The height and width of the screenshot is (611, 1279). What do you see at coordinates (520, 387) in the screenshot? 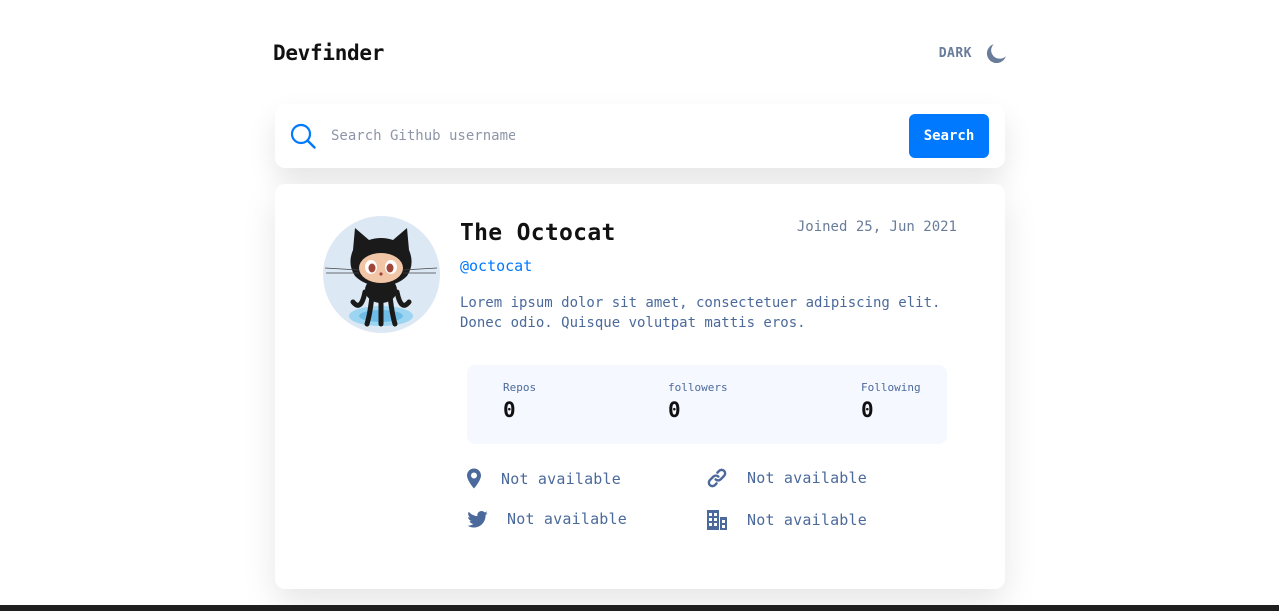
I see `stat-repos-label: Repos` at bounding box center [520, 387].